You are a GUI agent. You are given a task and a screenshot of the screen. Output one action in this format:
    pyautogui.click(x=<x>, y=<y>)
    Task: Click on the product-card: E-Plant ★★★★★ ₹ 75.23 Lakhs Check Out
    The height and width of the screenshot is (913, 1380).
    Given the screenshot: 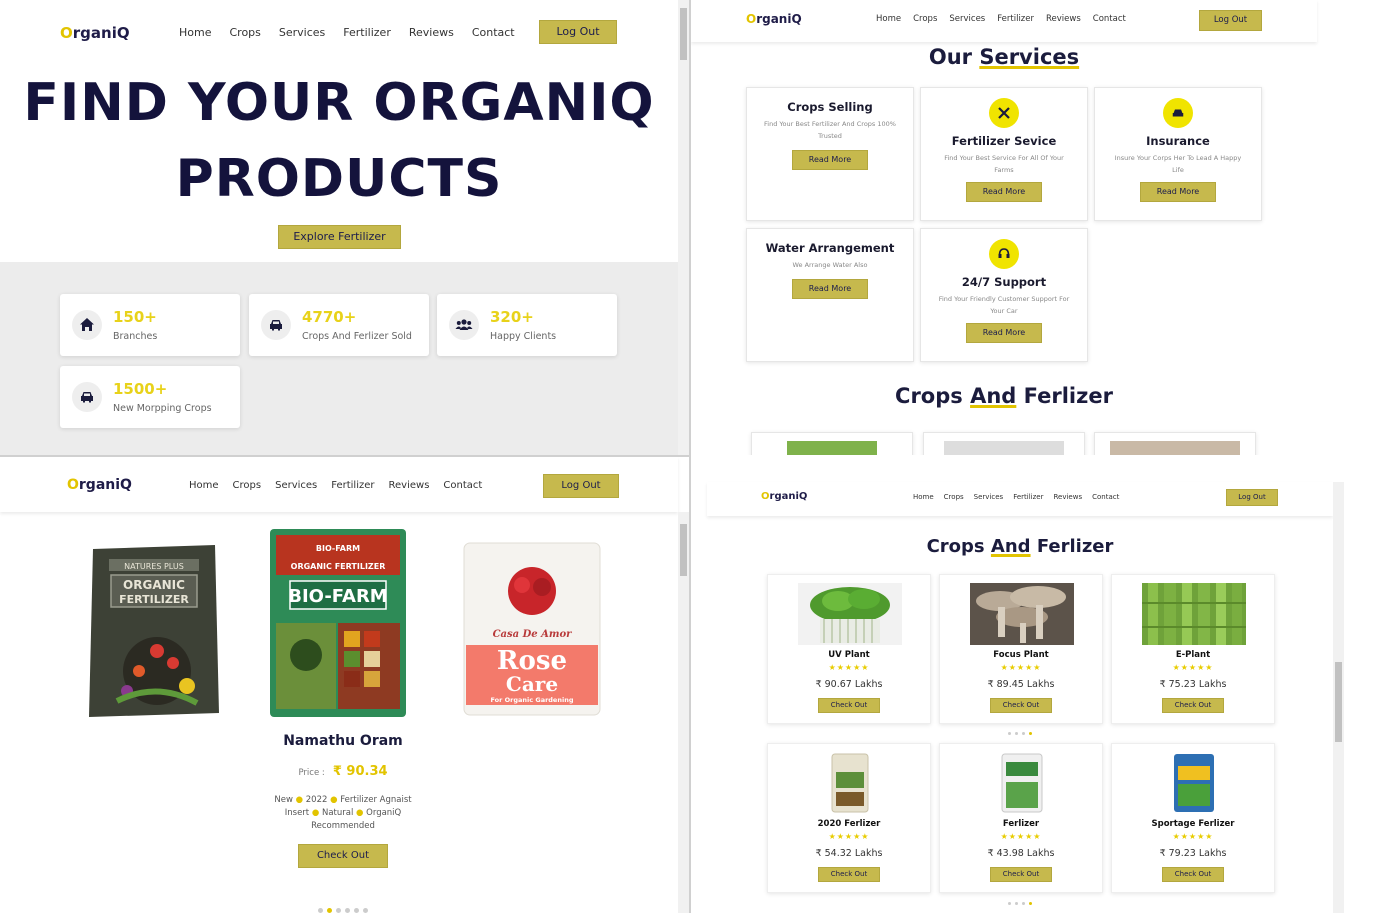 What is the action you would take?
    pyautogui.click(x=1193, y=649)
    